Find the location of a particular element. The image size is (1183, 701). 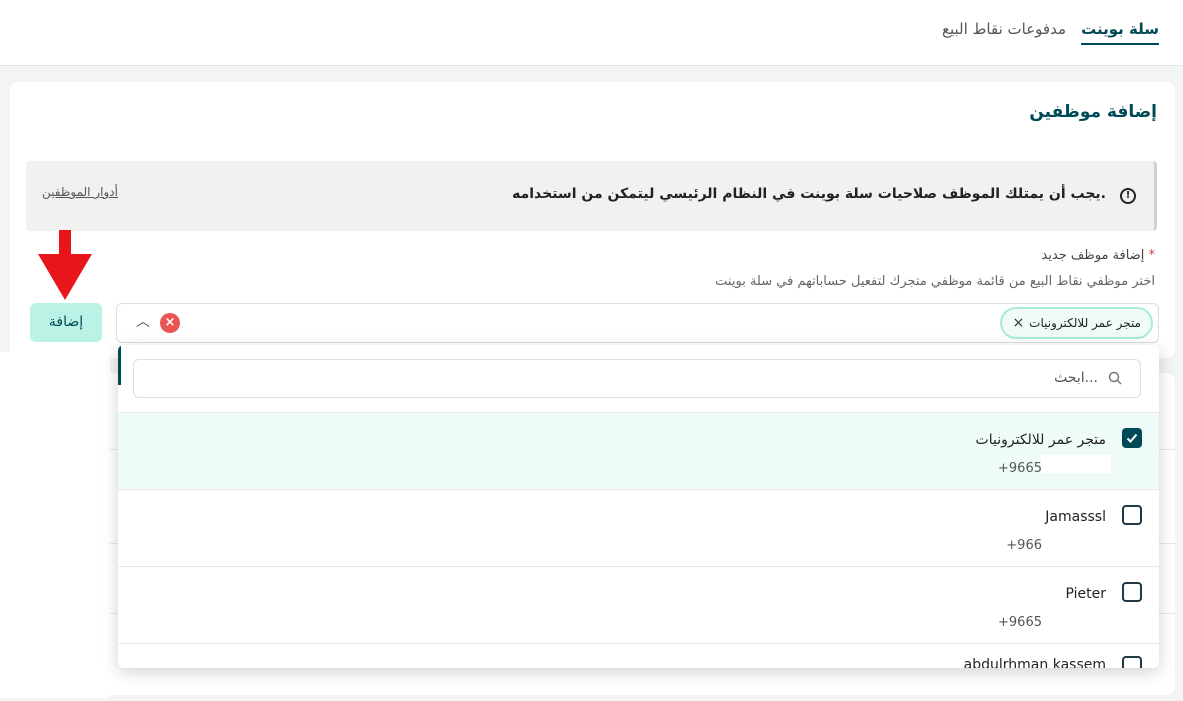

selected-employee-chip: متجر عمر للالكترونيات × is located at coordinates (1076, 323).